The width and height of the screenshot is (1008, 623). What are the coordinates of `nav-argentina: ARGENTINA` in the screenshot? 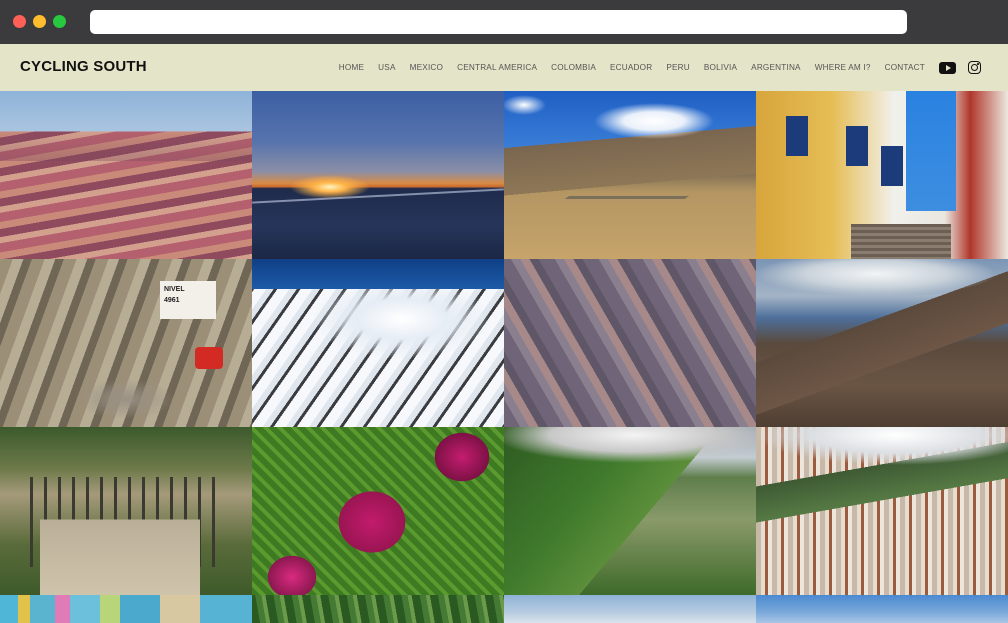 It's located at (776, 67).